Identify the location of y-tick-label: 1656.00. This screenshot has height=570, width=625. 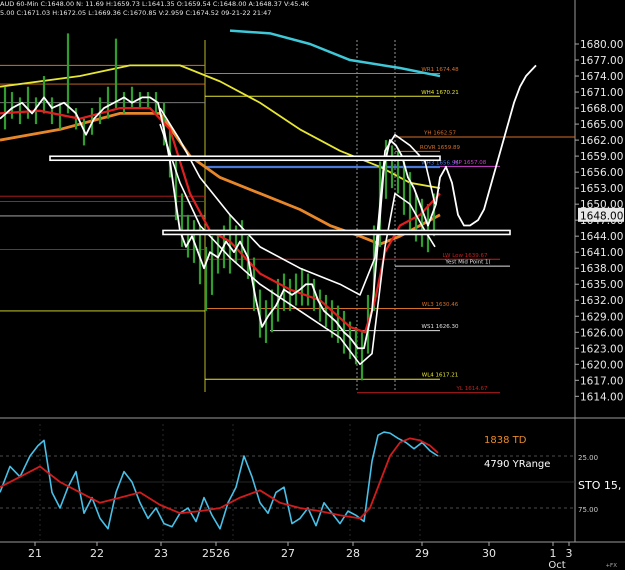
(601, 173).